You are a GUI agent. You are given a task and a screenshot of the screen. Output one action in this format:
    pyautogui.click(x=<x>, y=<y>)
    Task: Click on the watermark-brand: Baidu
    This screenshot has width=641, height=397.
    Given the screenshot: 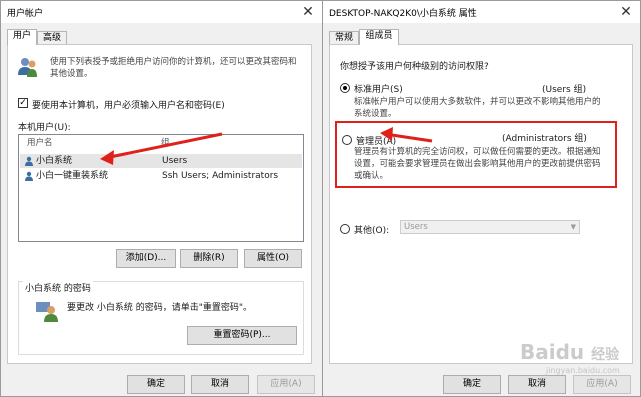 What is the action you would take?
    pyautogui.click(x=552, y=352)
    